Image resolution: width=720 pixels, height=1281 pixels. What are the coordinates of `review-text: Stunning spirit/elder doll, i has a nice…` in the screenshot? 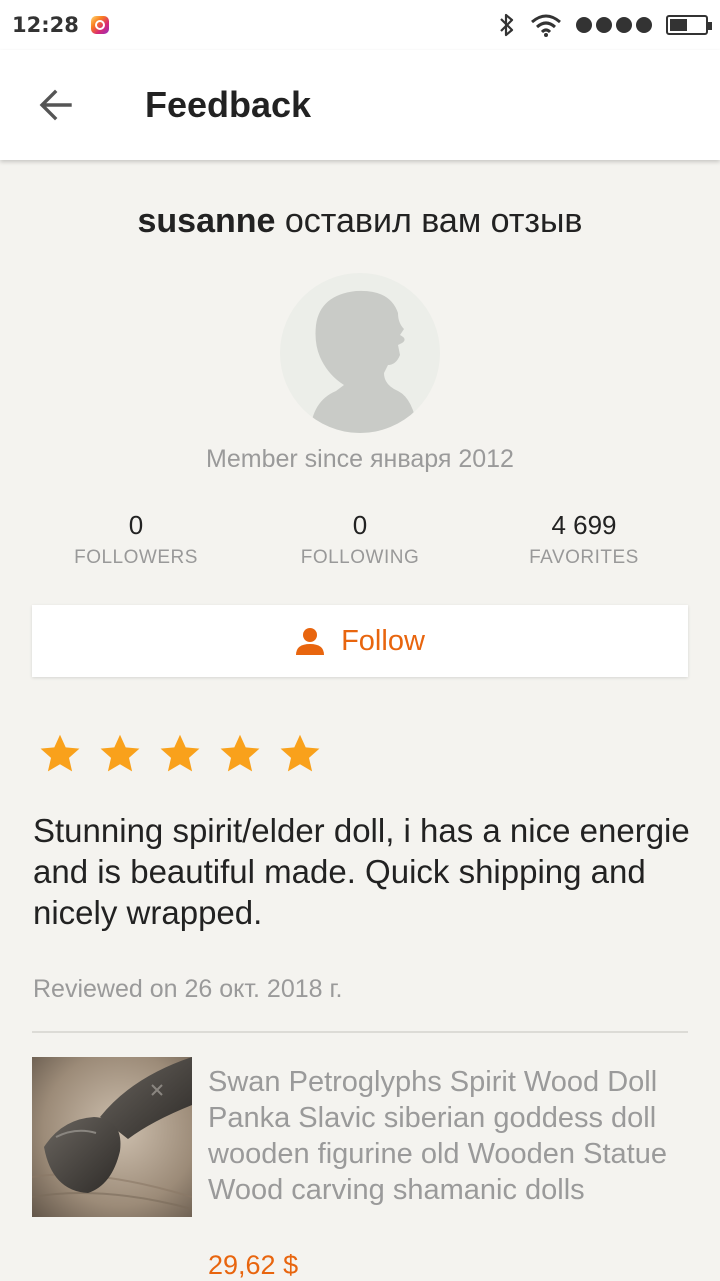 It's located at (361, 871).